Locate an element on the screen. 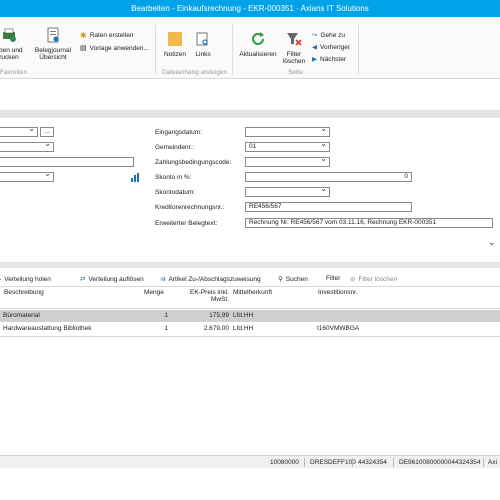 Image resolution: width=500 pixels, height=500 pixels. zahlungsbedingung-field is located at coordinates (287, 162).